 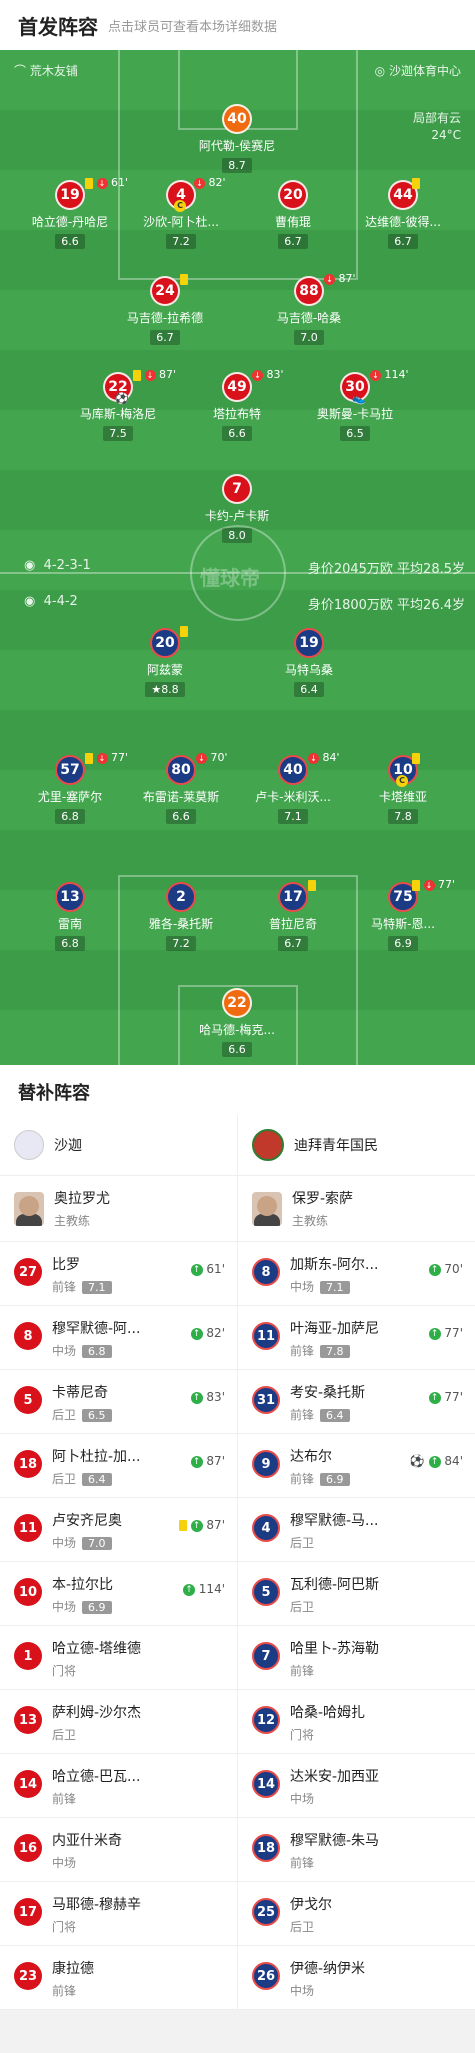 What do you see at coordinates (446, 135) in the screenshot?
I see `temperature: 24°C` at bounding box center [446, 135].